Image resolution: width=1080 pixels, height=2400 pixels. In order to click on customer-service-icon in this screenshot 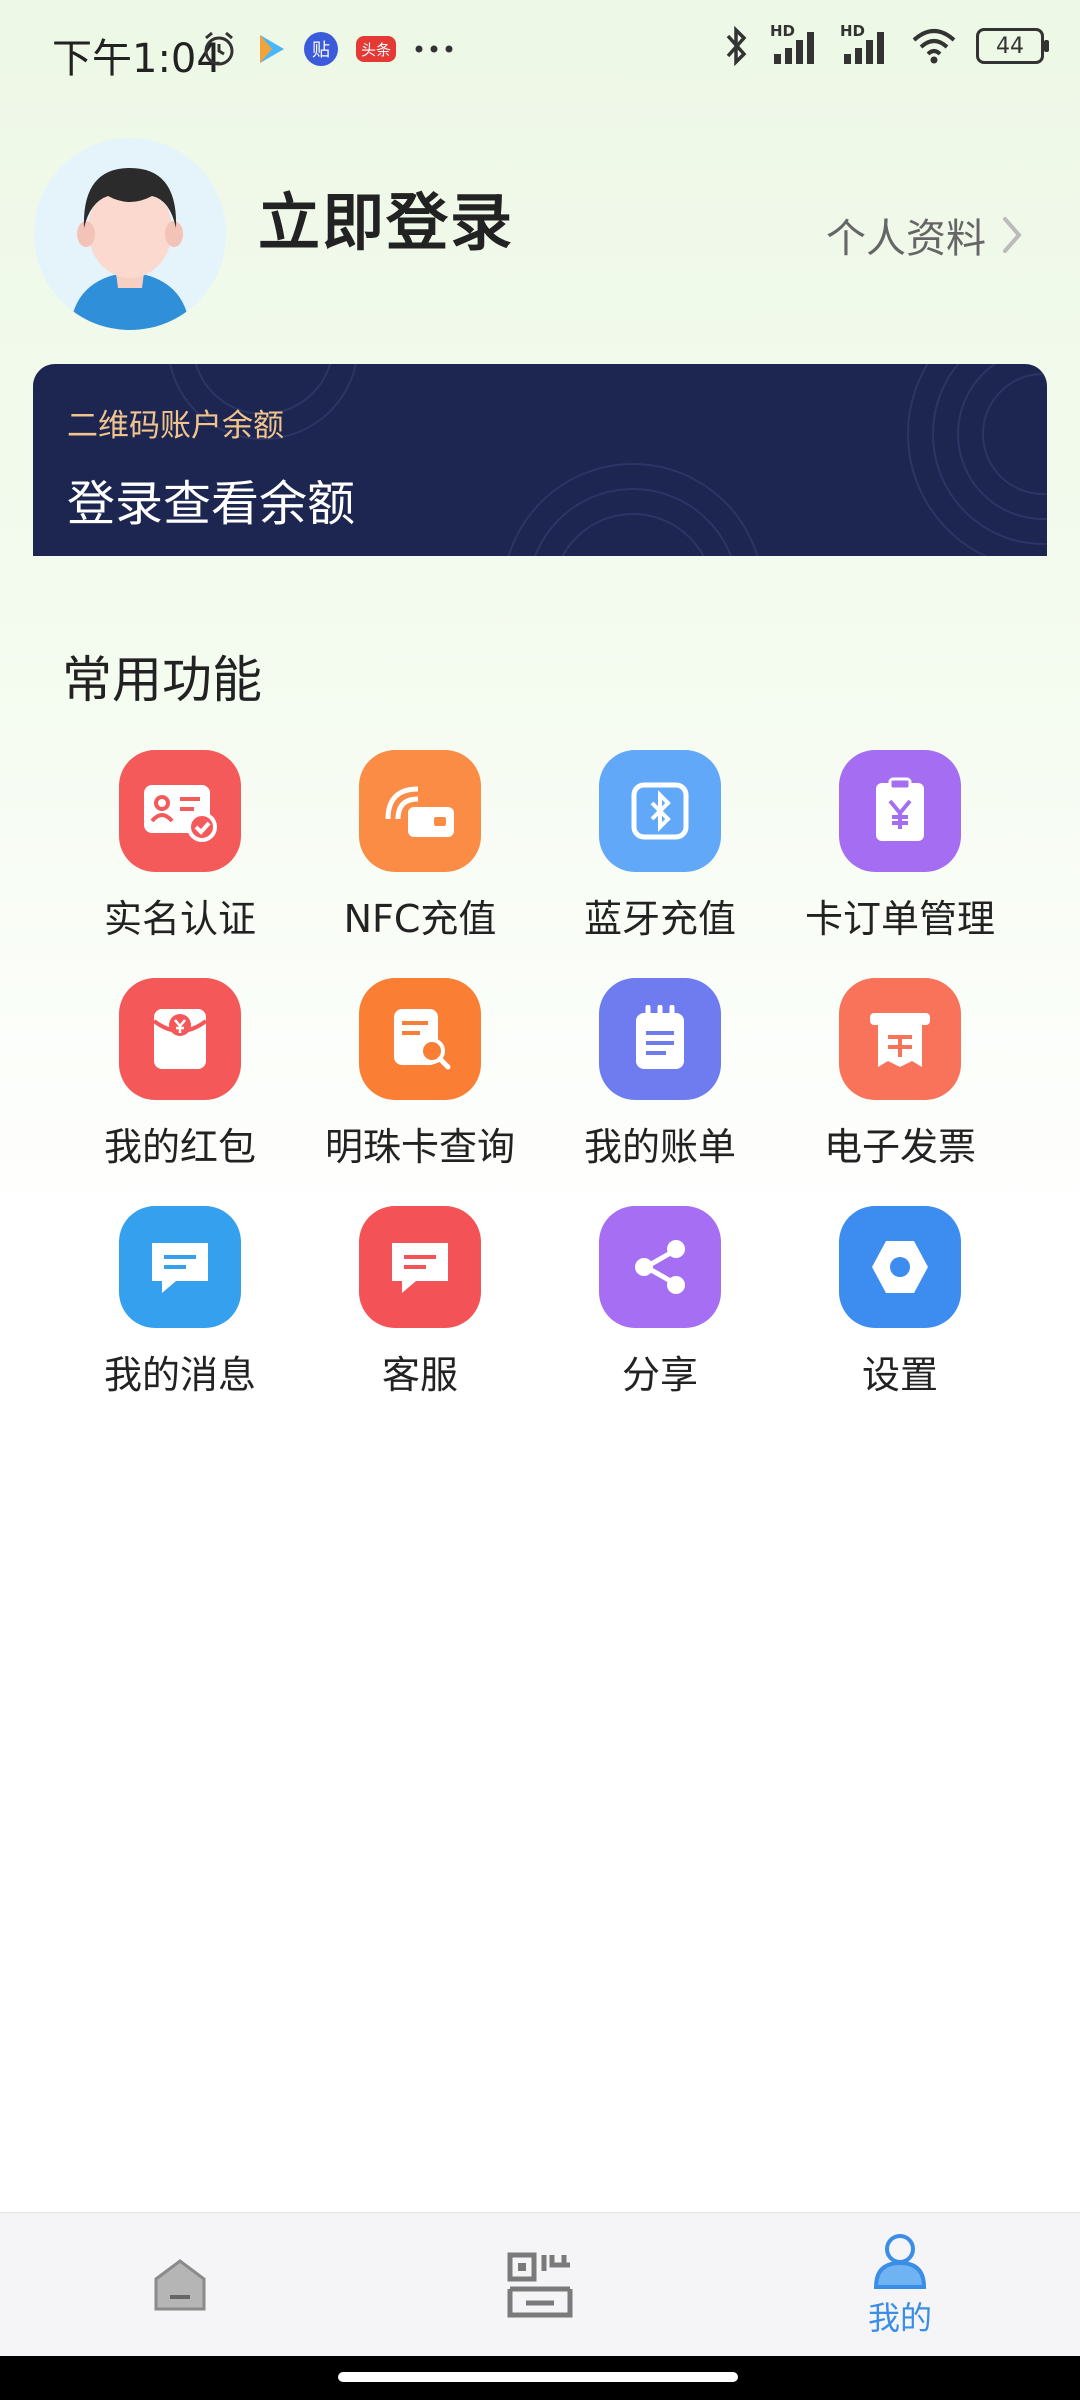, I will do `click(420, 1268)`.